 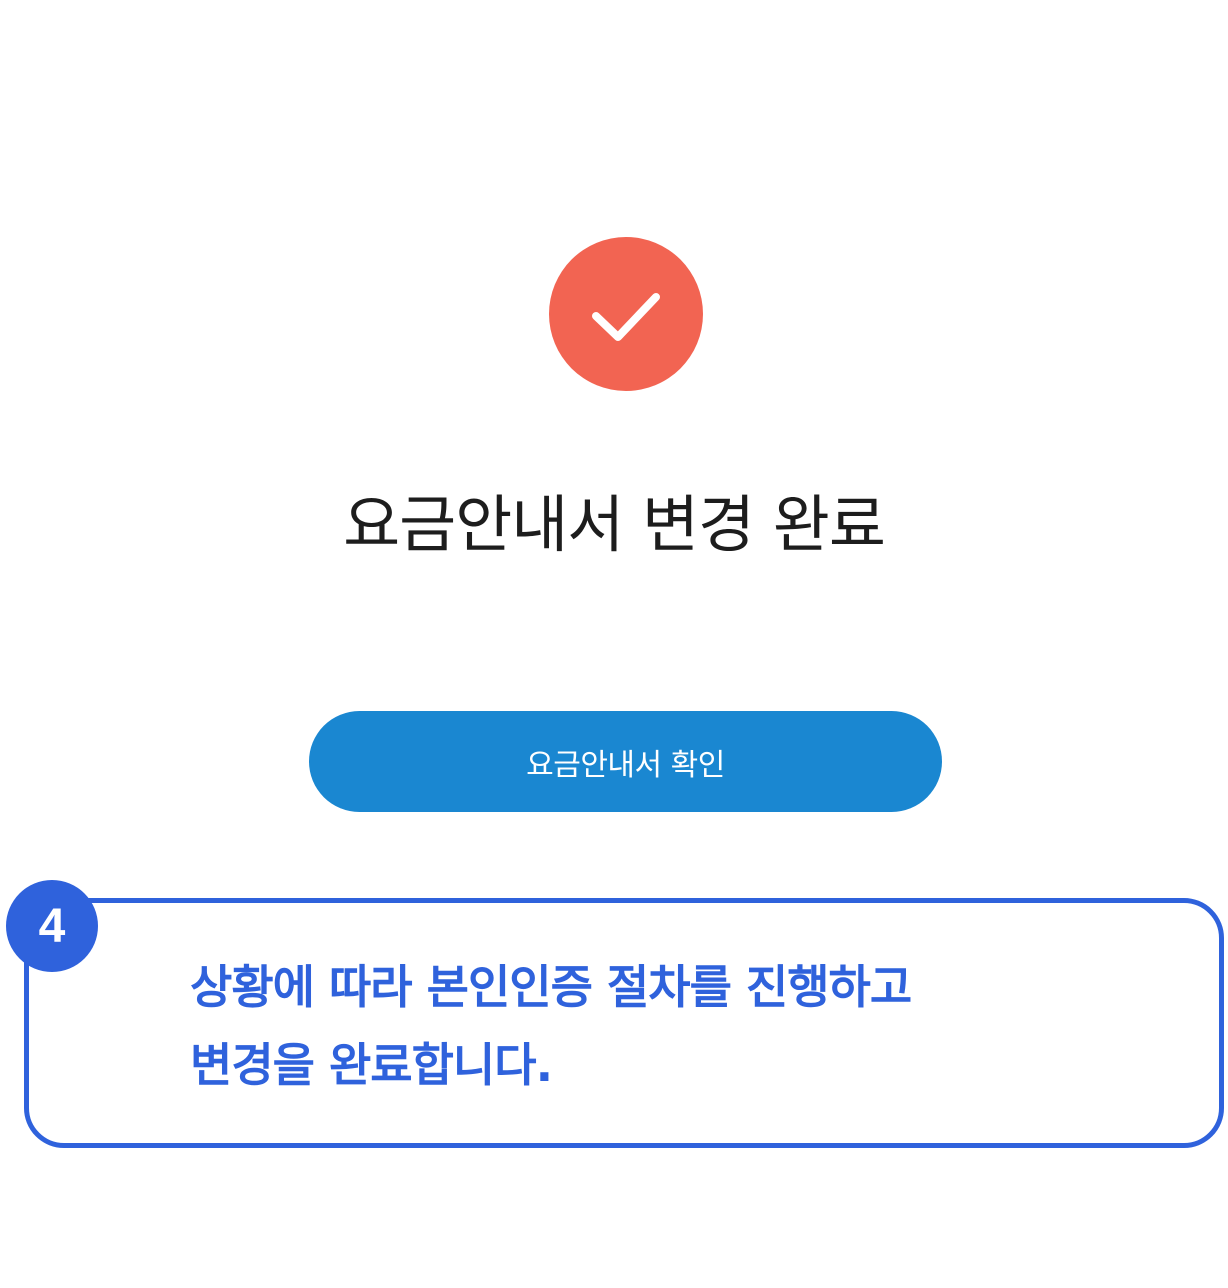 I want to click on confirm-bill-button-label: 요금안내서 확인, so click(x=625, y=765).